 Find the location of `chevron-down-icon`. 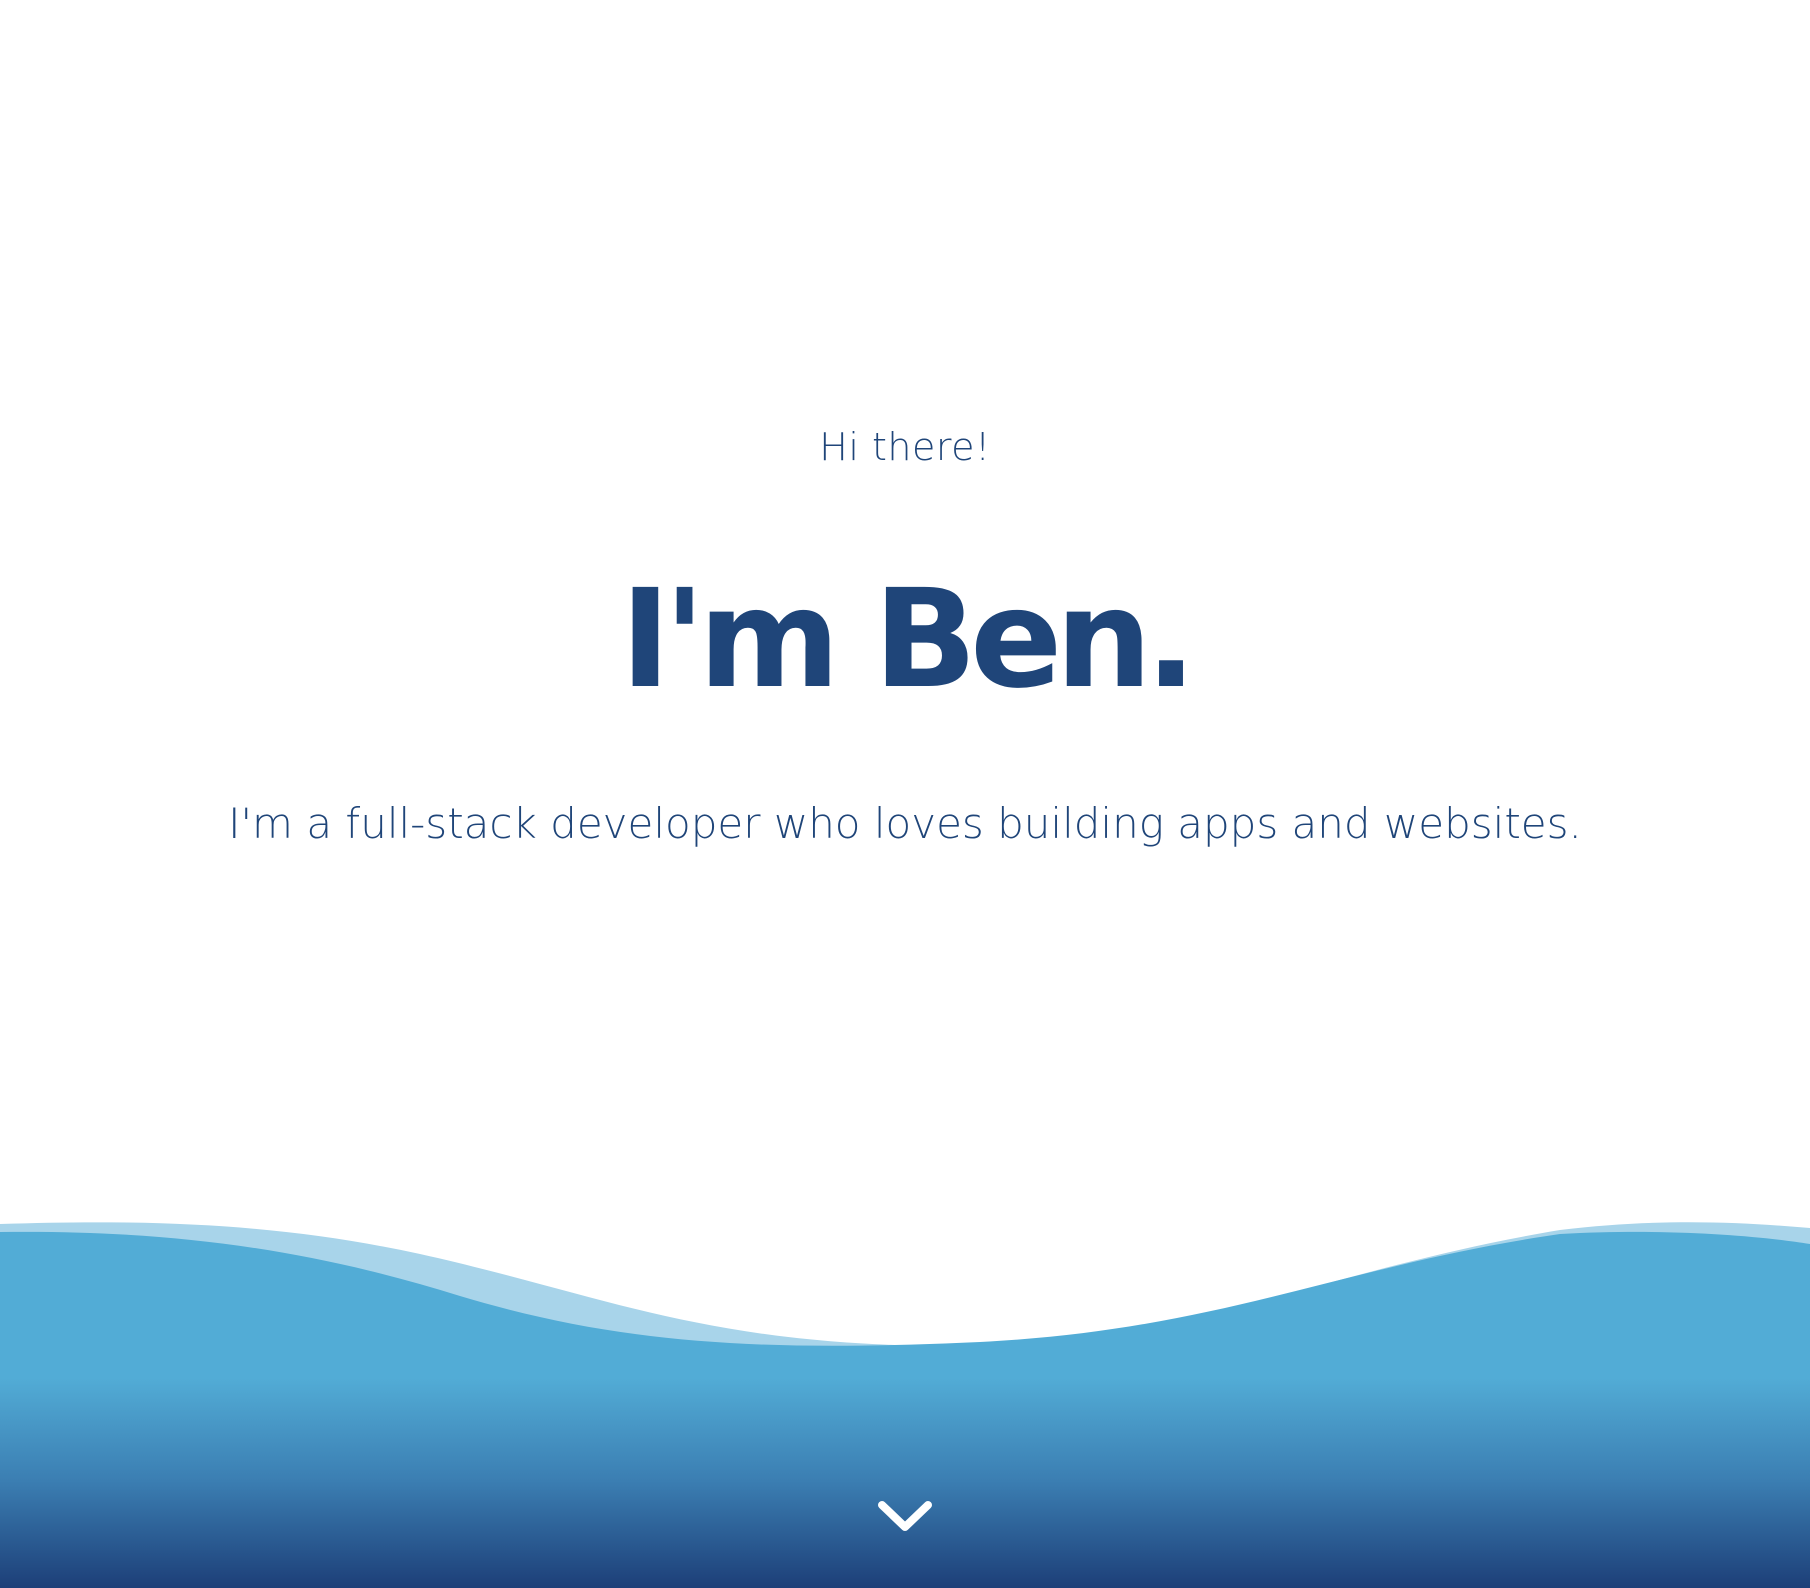

chevron-down-icon is located at coordinates (905, 1516).